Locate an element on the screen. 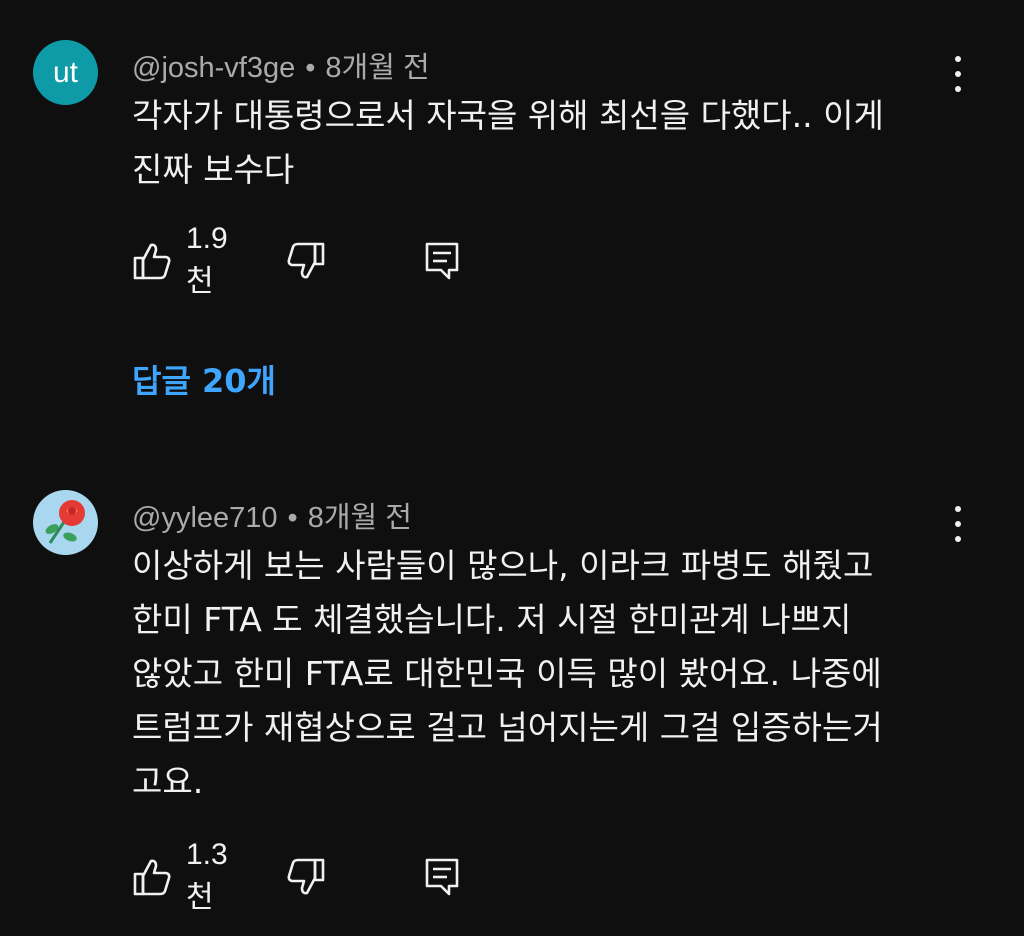 This screenshot has width=1024, height=936. author-handle: @yylee710 is located at coordinates (205, 518).